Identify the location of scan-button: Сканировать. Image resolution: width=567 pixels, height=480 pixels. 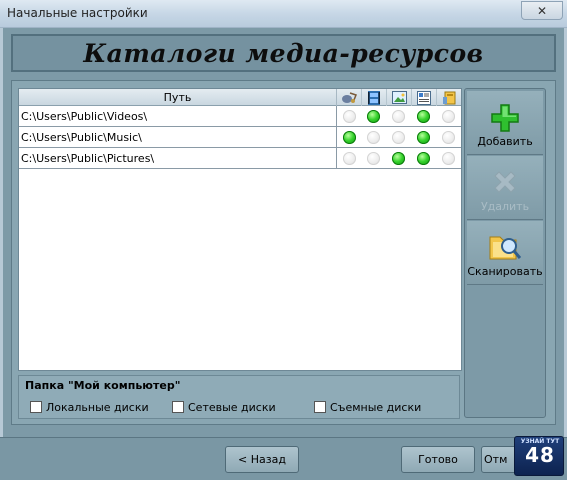
(505, 253).